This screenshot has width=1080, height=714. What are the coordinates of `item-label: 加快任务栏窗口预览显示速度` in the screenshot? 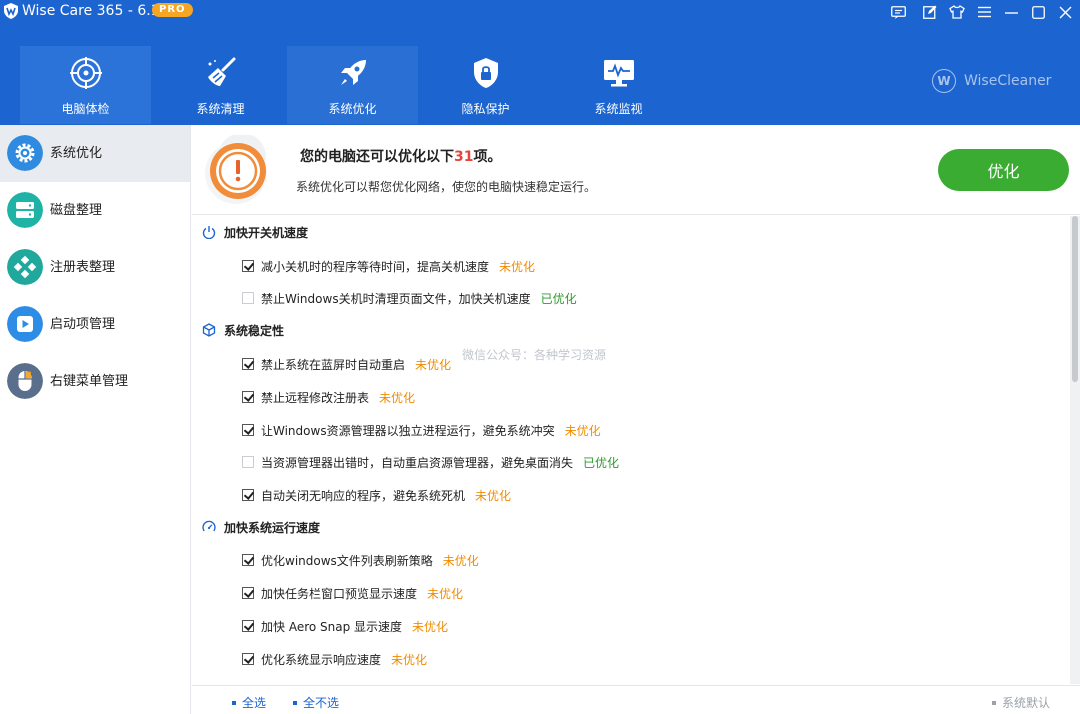 It's located at (339, 593).